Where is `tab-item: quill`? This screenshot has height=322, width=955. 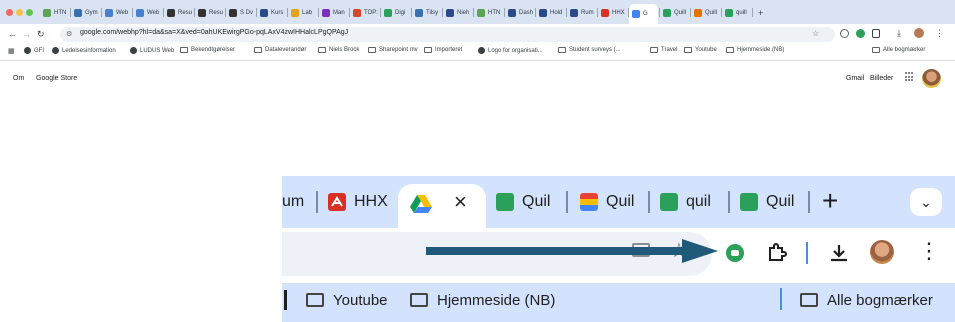 tab-item: quill is located at coordinates (736, 12).